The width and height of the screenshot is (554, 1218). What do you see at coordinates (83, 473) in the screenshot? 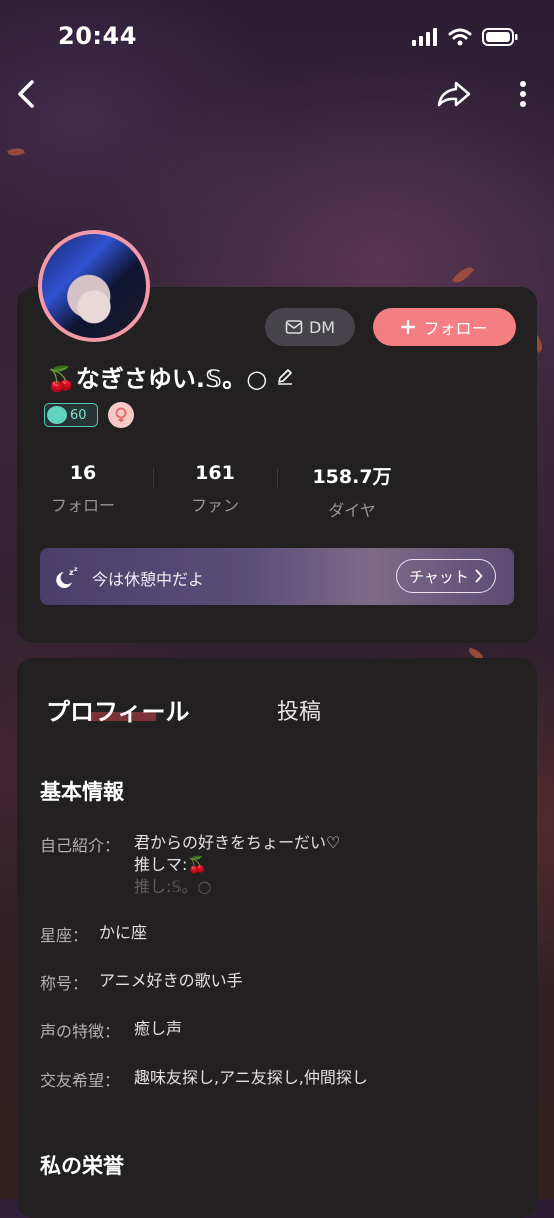
I see `stat-follow-value: 16` at bounding box center [83, 473].